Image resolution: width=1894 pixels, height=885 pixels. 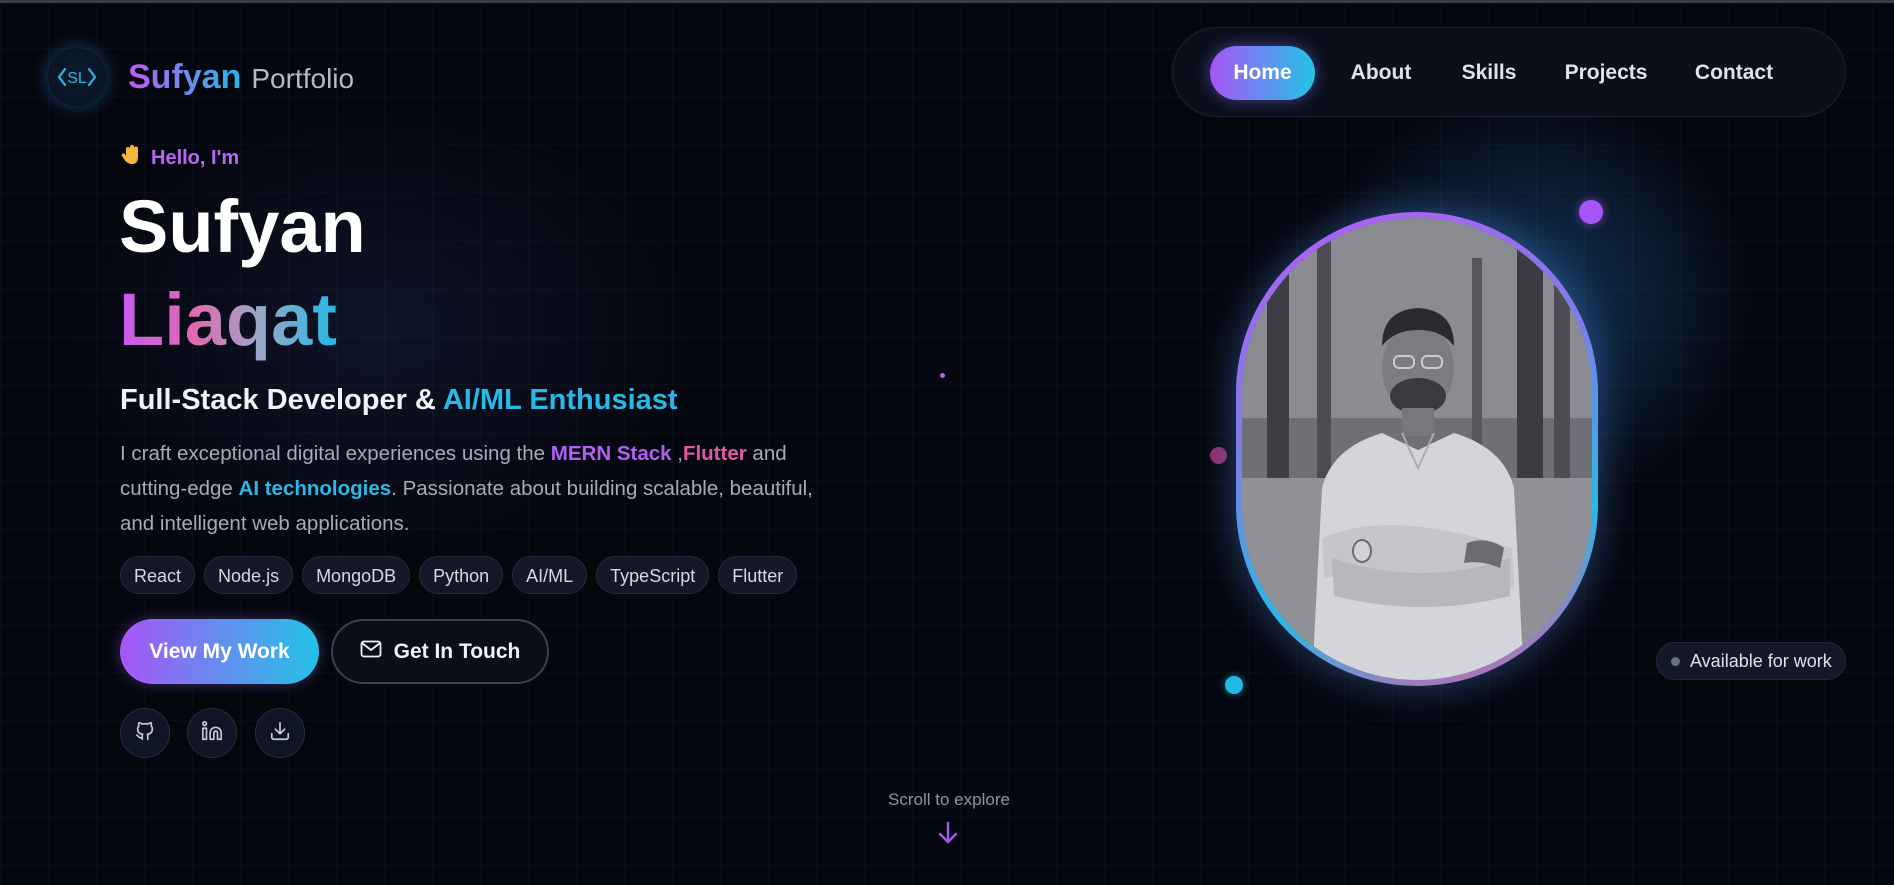 I want to click on status-dot, so click(x=1675, y=661).